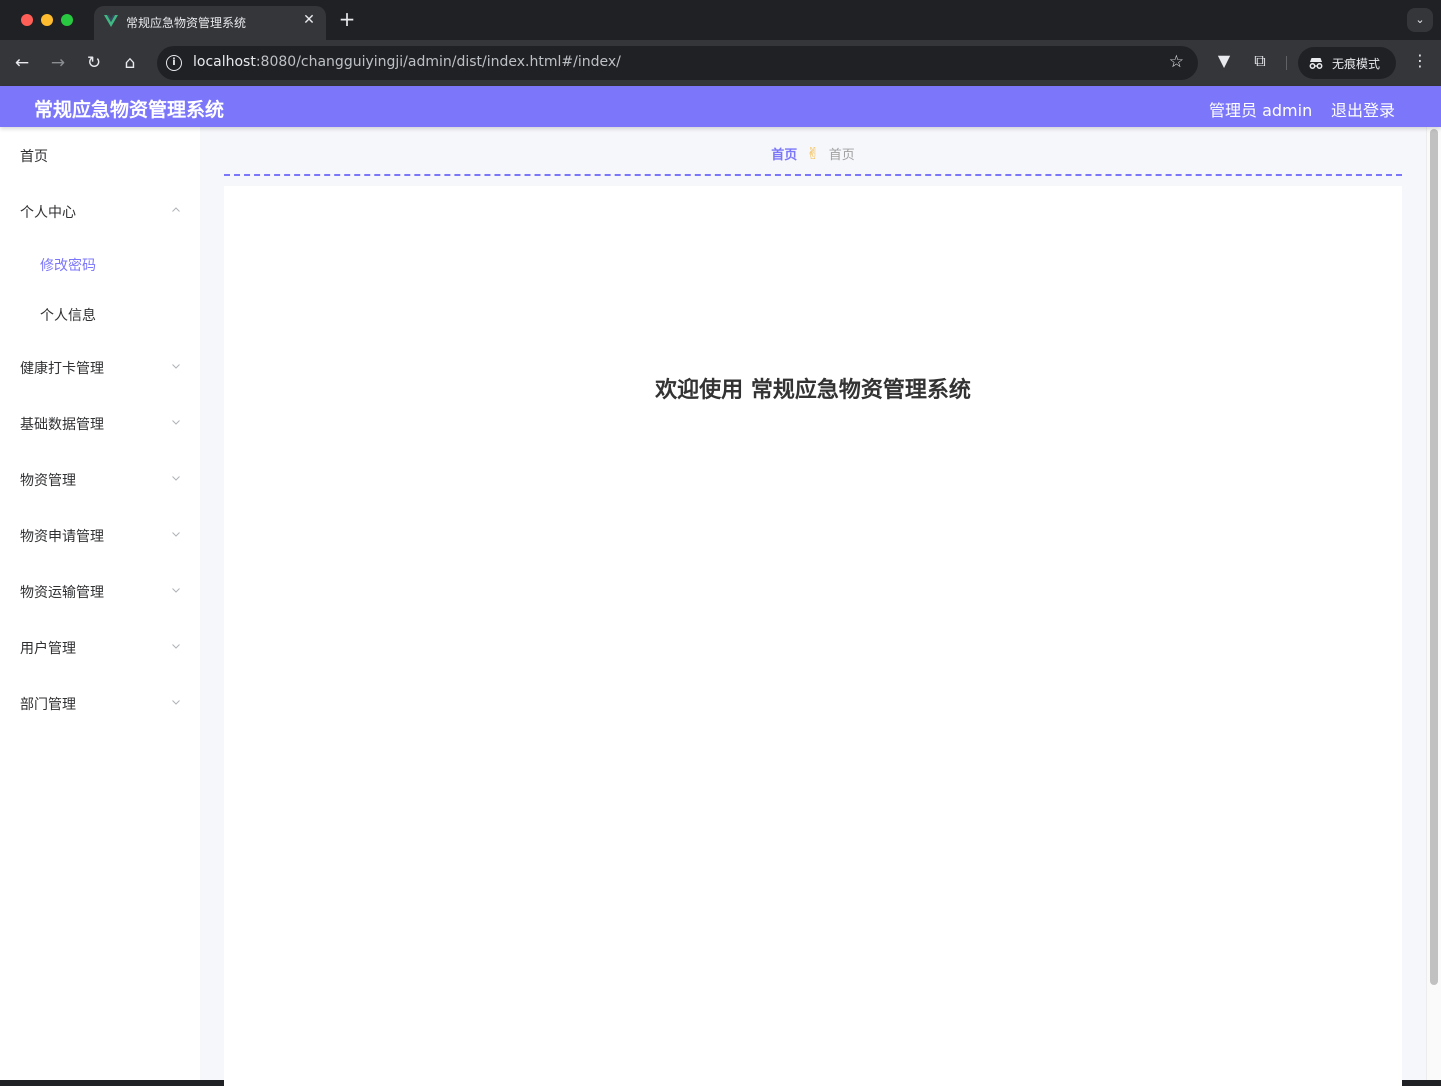 The image size is (1441, 1086). I want to click on browser-tab: 常规应急物资管理系统 ✕, so click(210, 23).